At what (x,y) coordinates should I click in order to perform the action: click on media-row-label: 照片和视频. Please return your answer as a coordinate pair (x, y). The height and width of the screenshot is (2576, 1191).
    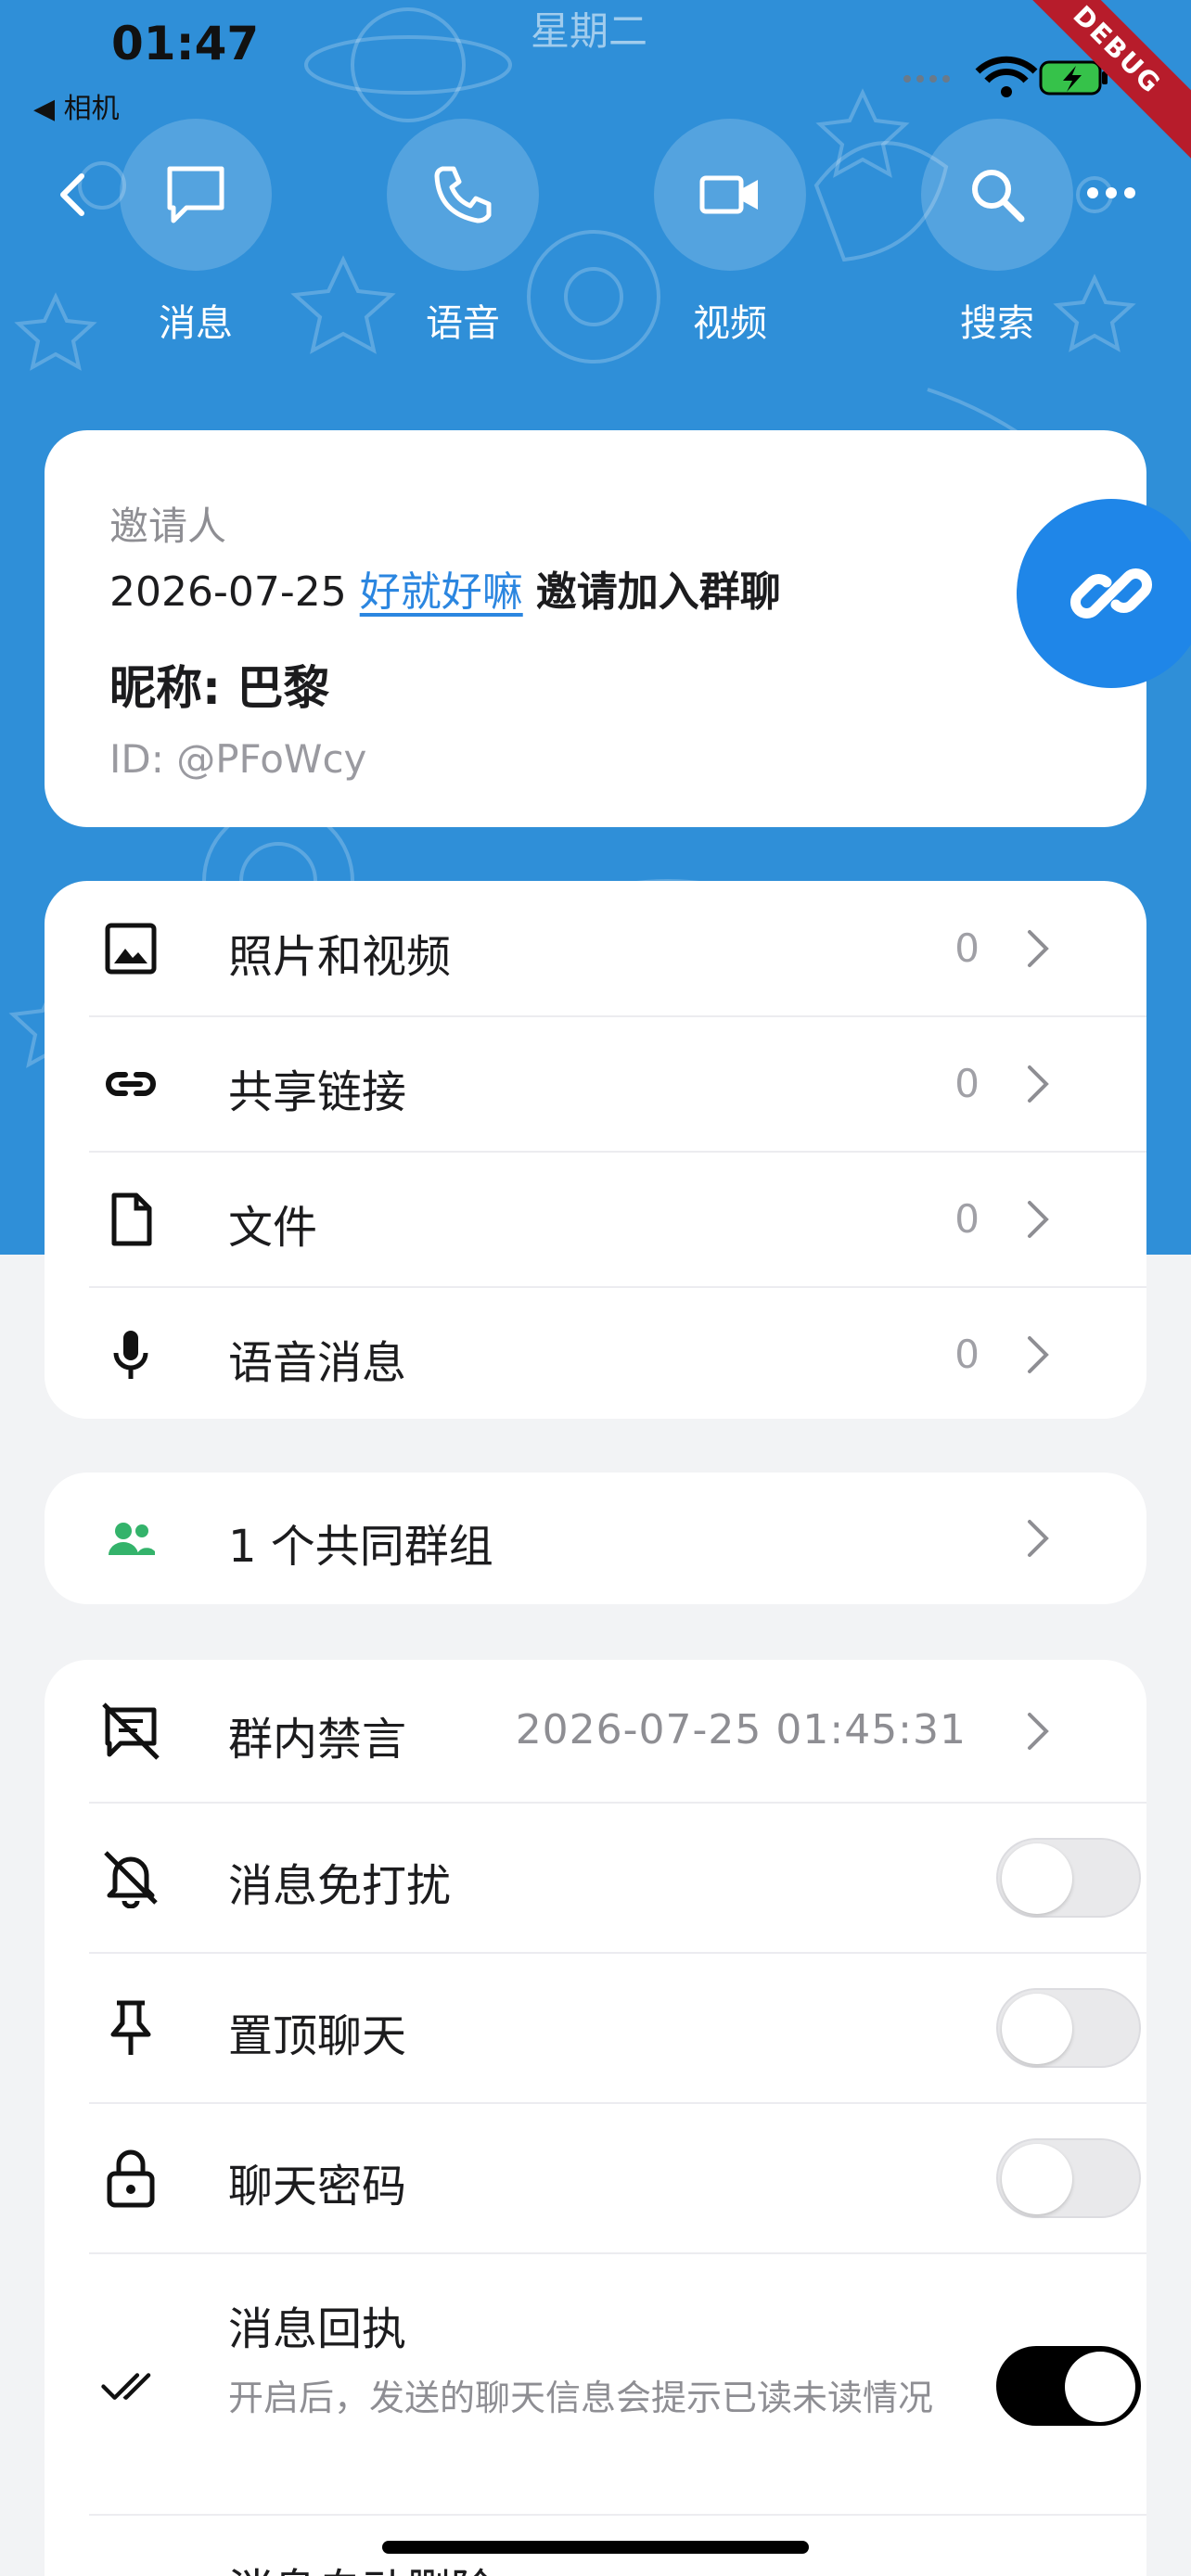
    Looking at the image, I should click on (340, 957).